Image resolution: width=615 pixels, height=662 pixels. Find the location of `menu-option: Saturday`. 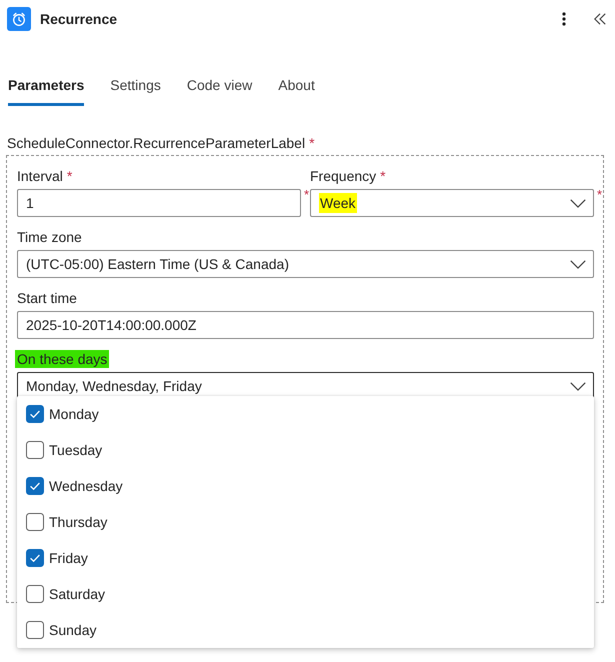

menu-option: Saturday is located at coordinates (305, 594).